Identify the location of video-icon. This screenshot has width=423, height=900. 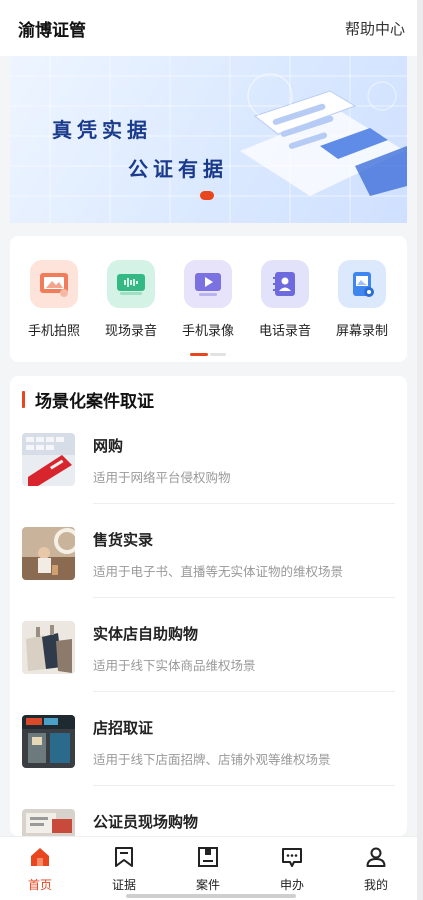
(208, 284).